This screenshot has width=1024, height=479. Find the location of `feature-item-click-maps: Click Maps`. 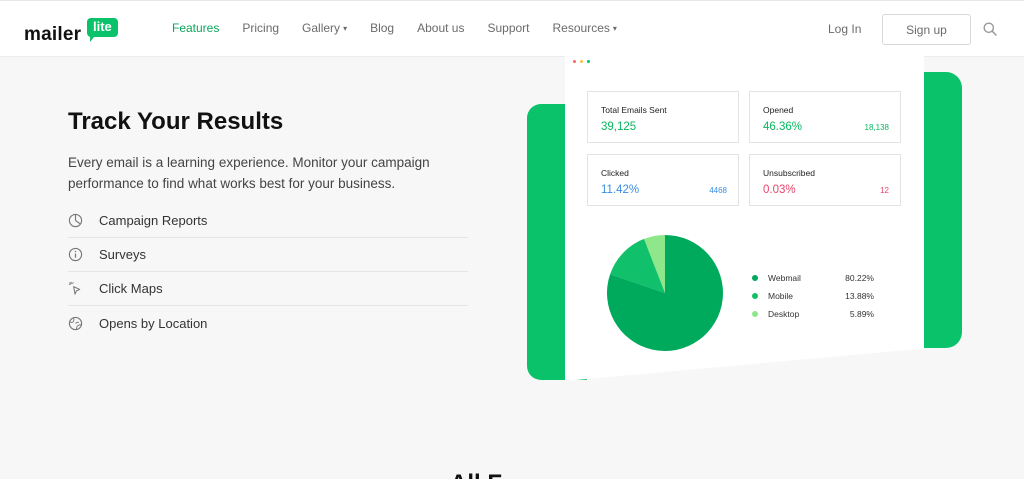

feature-item-click-maps: Click Maps is located at coordinates (268, 289).